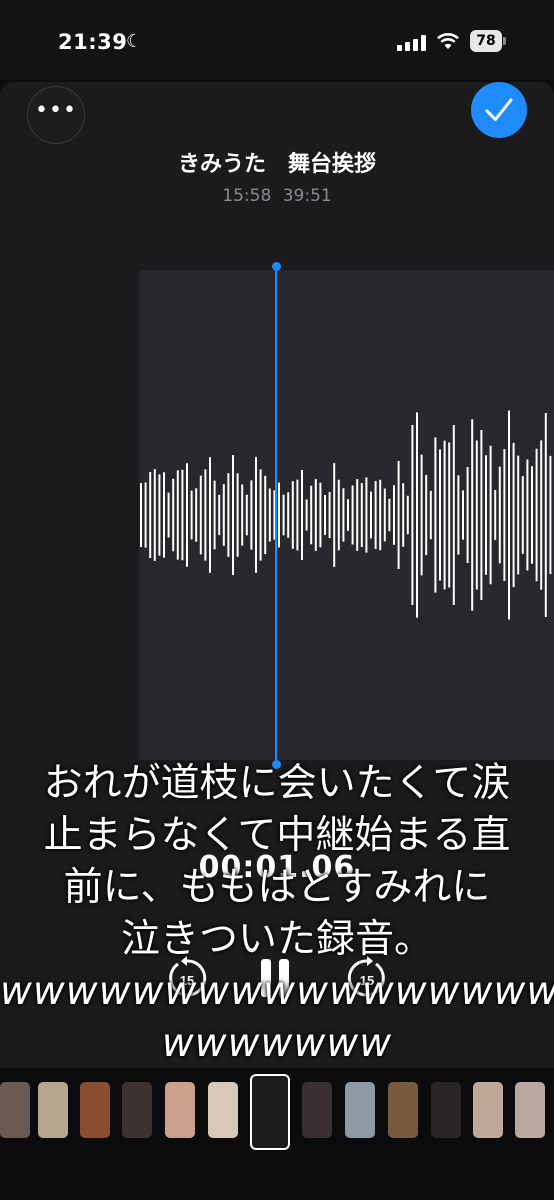  What do you see at coordinates (277, 835) in the screenshot?
I see `caption-line: 止まらなくて中継始まる直` at bounding box center [277, 835].